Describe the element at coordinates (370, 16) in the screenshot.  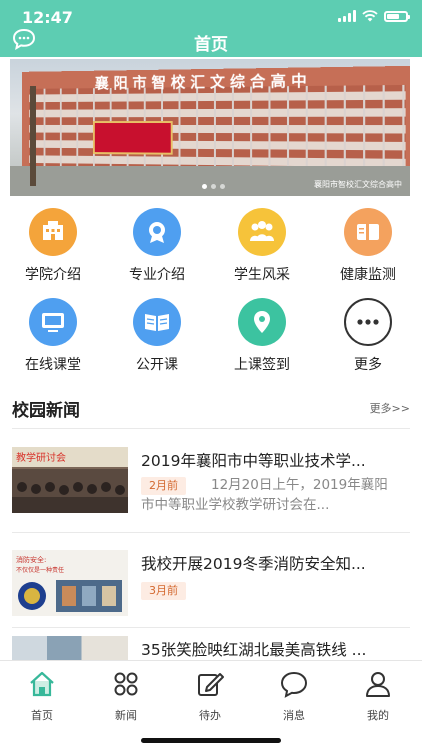
I see `wifi-icon` at that location.